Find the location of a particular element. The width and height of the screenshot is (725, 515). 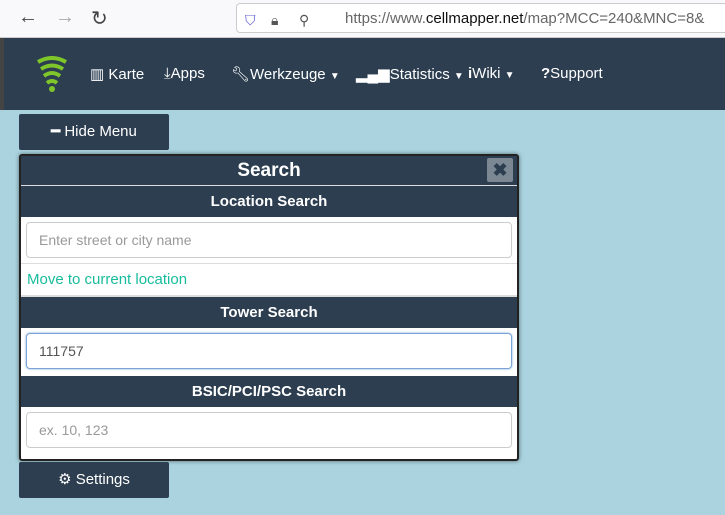

gear-icon: ⚙ is located at coordinates (65, 479).